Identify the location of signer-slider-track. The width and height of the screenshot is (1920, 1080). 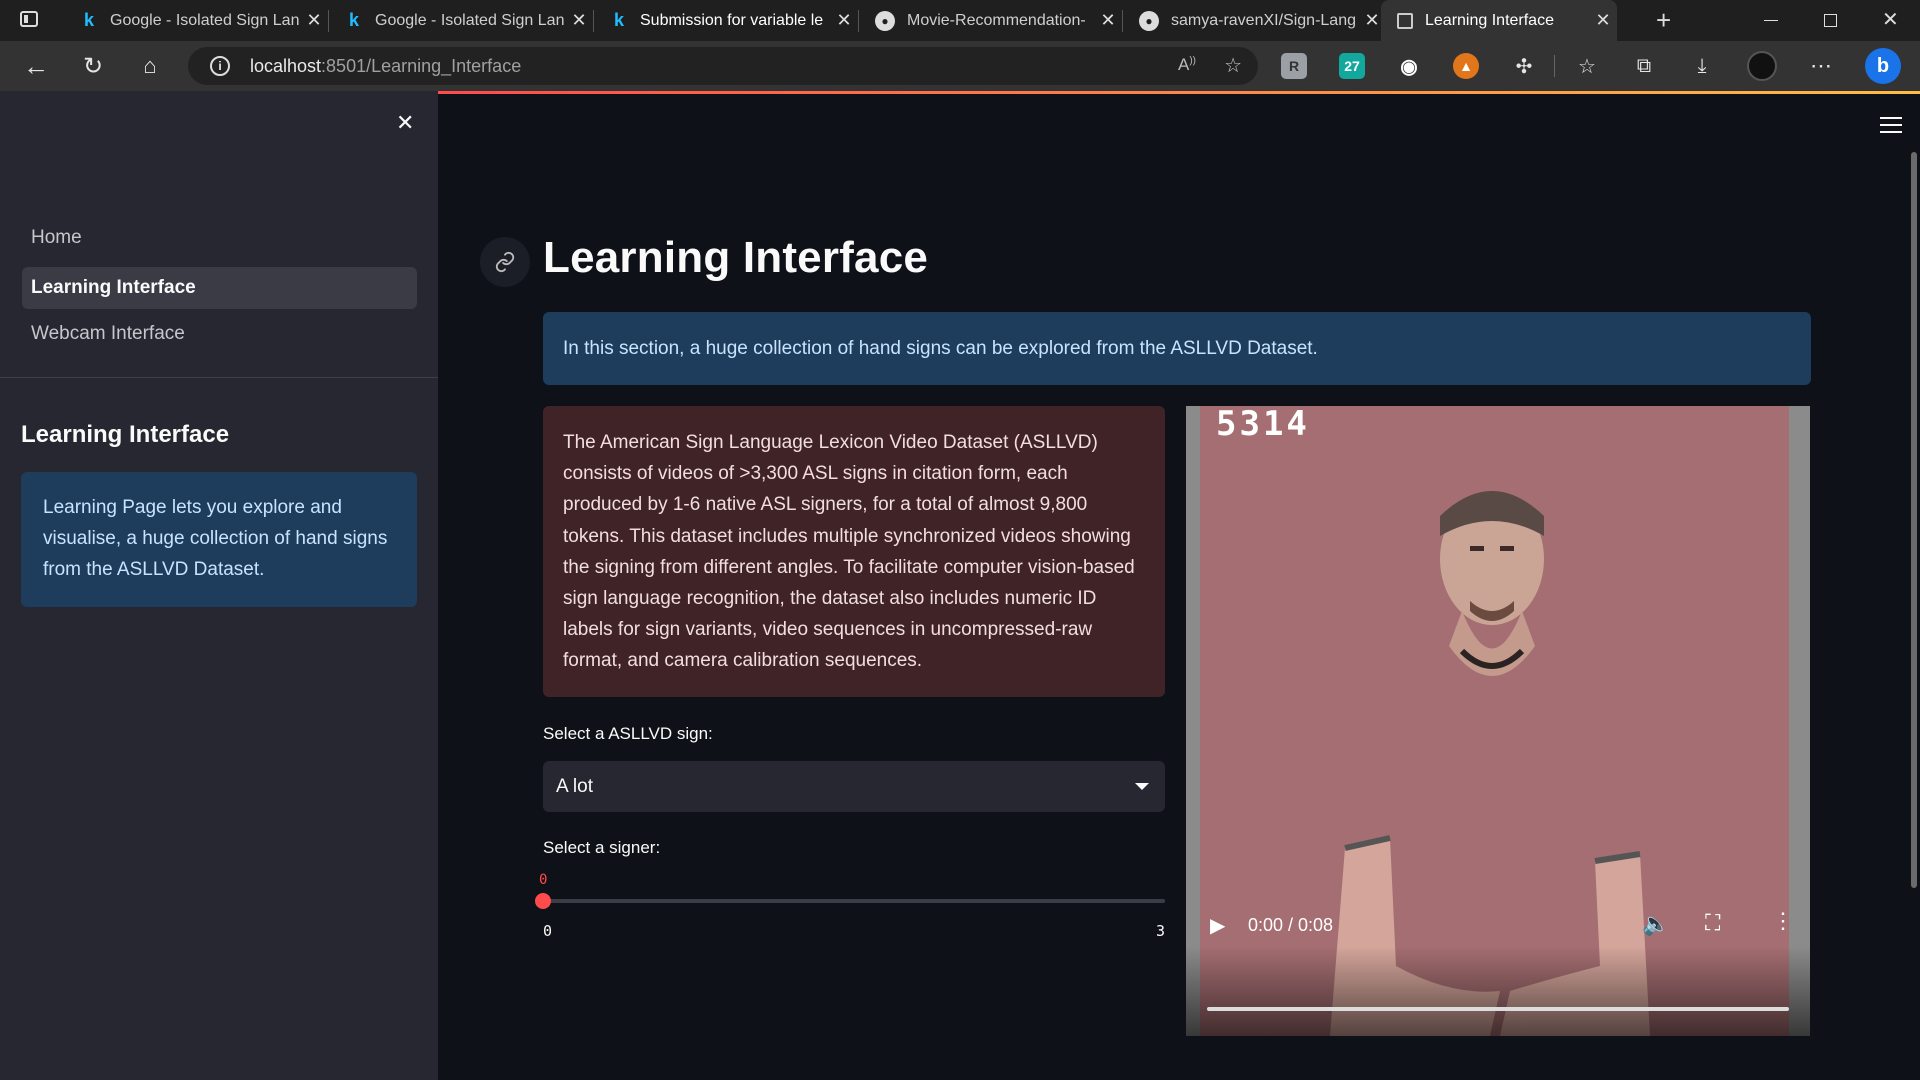
(854, 901).